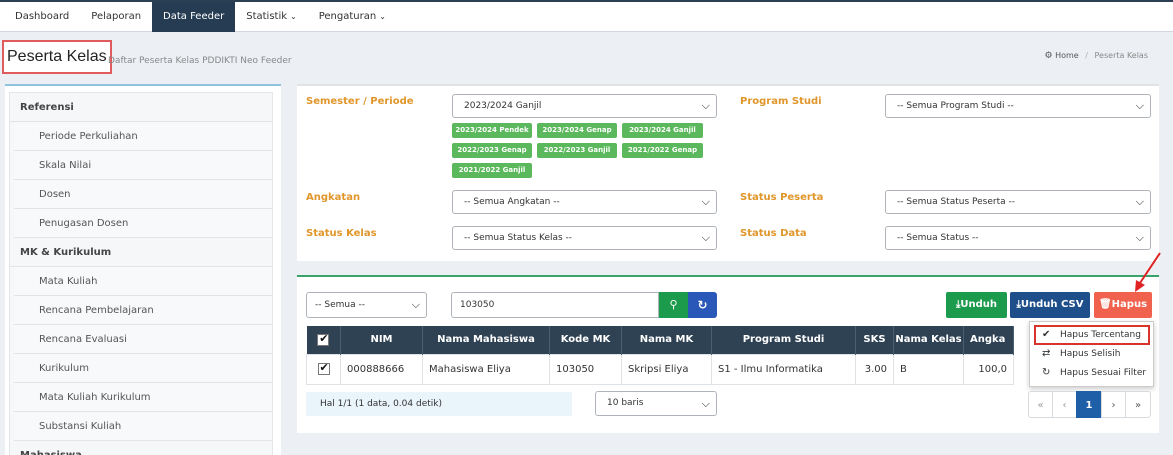  Describe the element at coordinates (782, 197) in the screenshot. I see `status-peserta-label: Status Peserta` at that location.